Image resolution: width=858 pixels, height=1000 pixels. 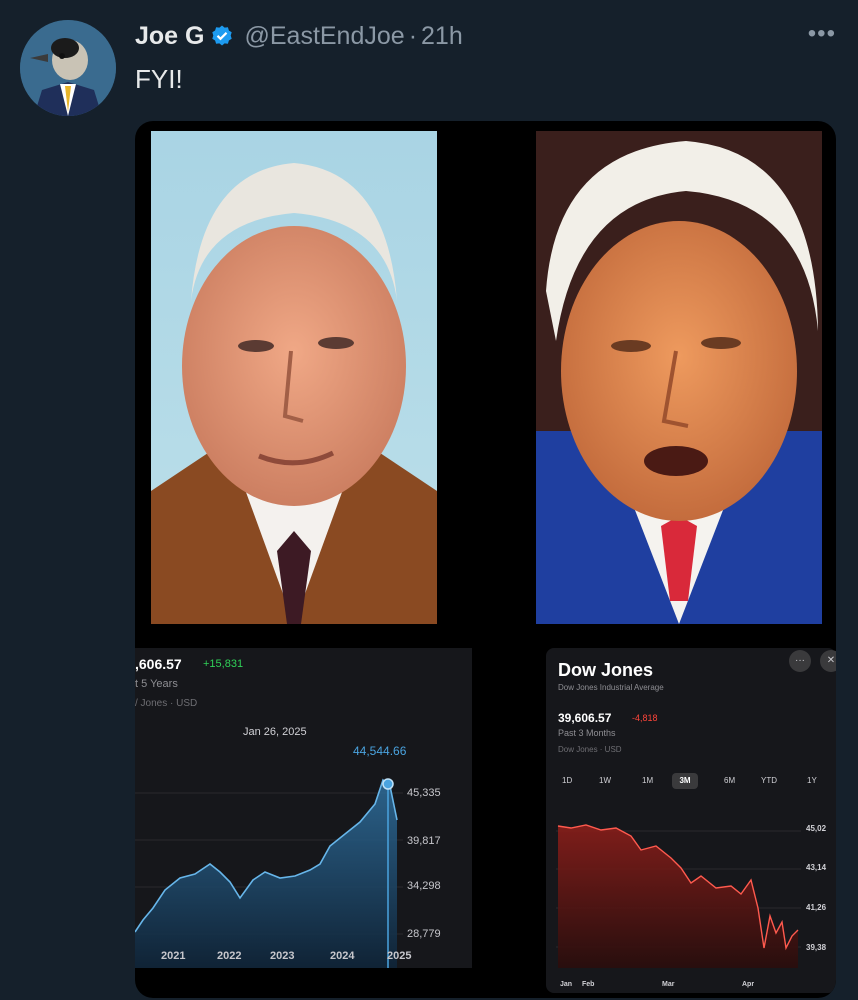 What do you see at coordinates (729, 780) in the screenshot?
I see `range-6m: 6M` at bounding box center [729, 780].